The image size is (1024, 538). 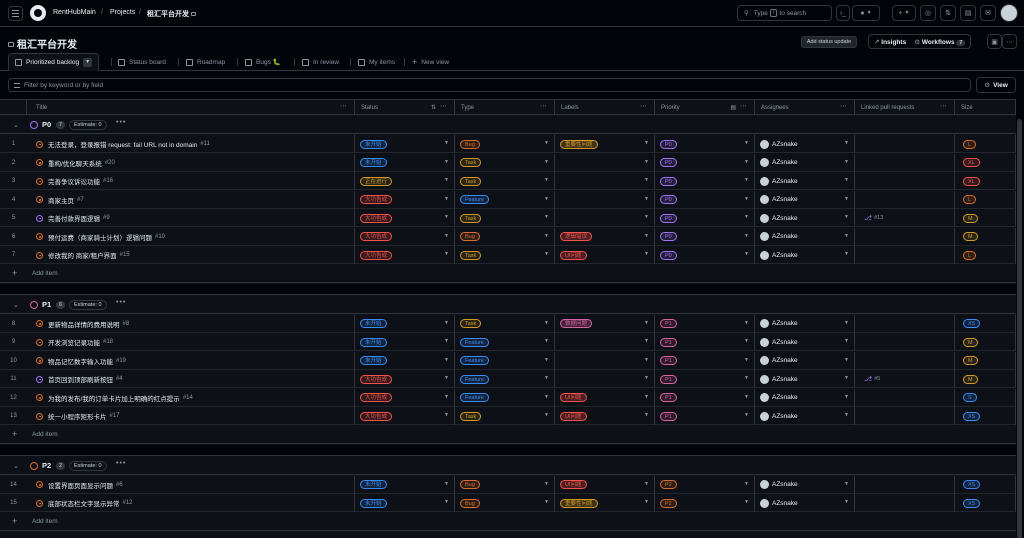 I want to click on group-header-p0: ⌄ P0 7 Estimate: 0 •••, so click(x=512, y=125).